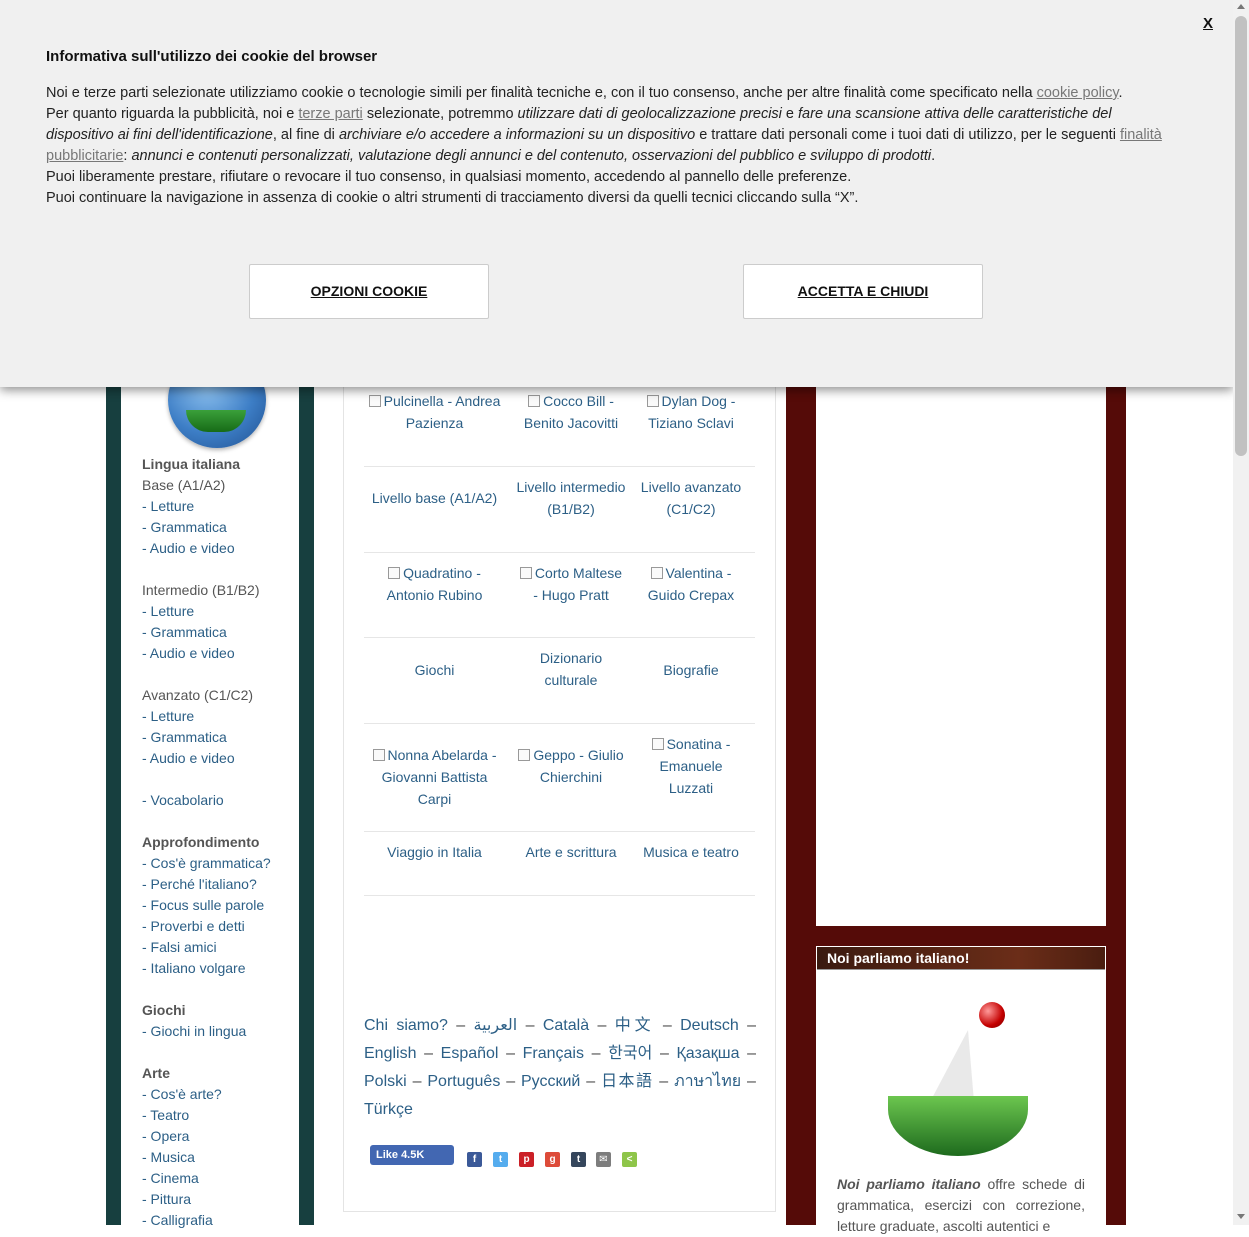  I want to click on nav-link-italiano-volgare: - Italiano volgare, so click(222, 968).